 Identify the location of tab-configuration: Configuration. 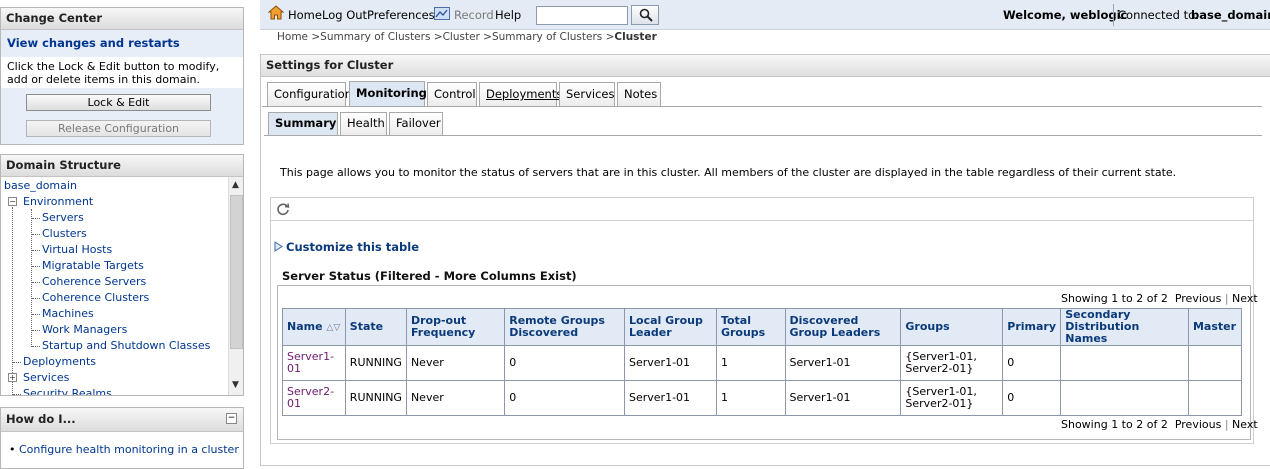
(309, 94).